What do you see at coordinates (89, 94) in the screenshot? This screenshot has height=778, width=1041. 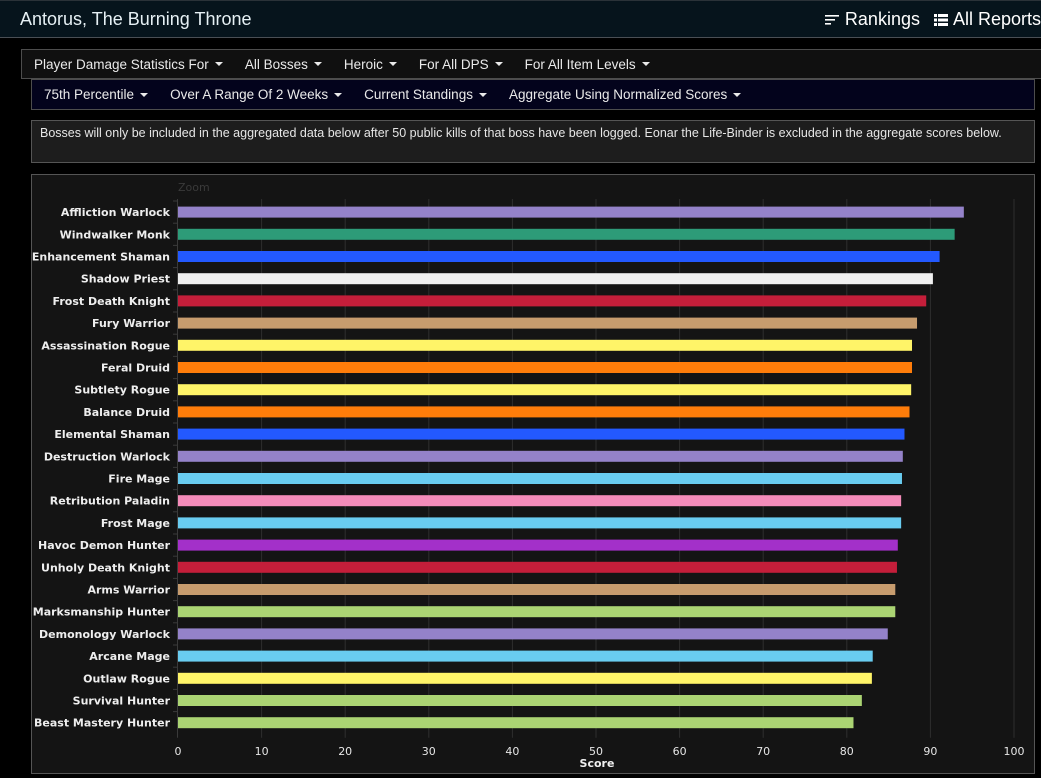 I see `dropdown-label: 75th Percentile` at bounding box center [89, 94].